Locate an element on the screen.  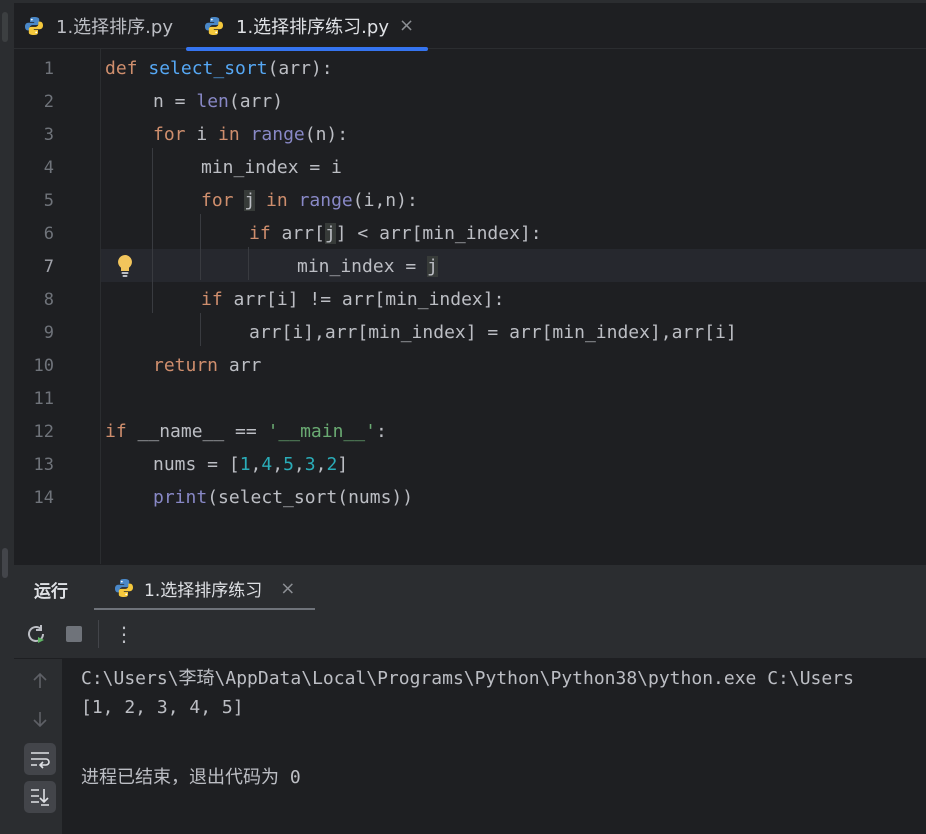
code-line-10: return arr is located at coordinates (207, 365).